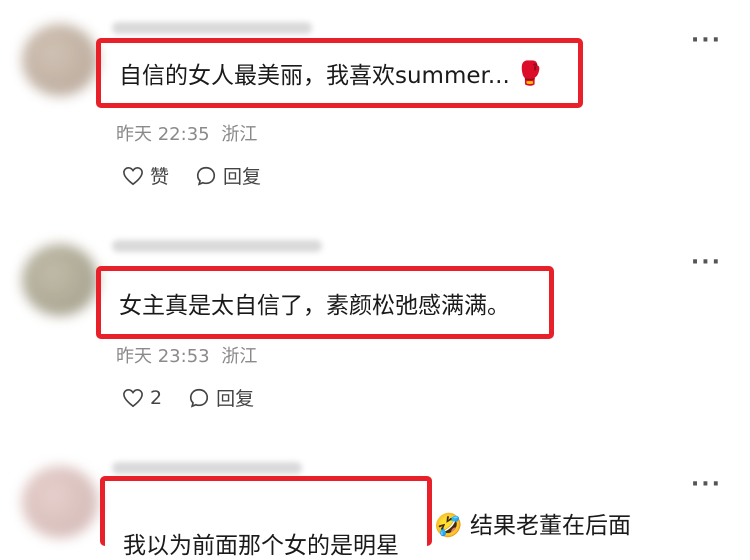 Image resolution: width=750 pixels, height=560 pixels. Describe the element at coordinates (145, 175) in the screenshot. I see `like-button: 赞` at that location.